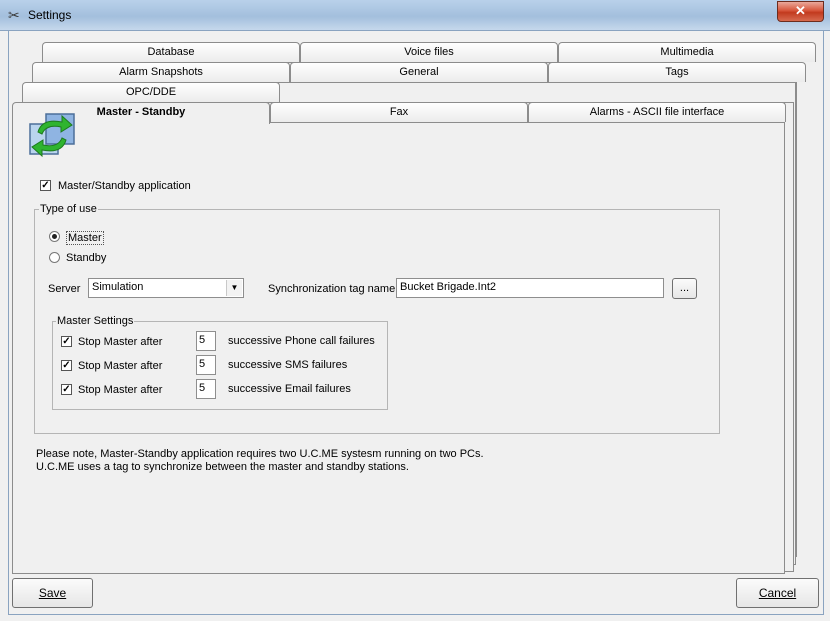 The image size is (830, 621). I want to click on phone-failure-label: Stop Master after, so click(120, 342).